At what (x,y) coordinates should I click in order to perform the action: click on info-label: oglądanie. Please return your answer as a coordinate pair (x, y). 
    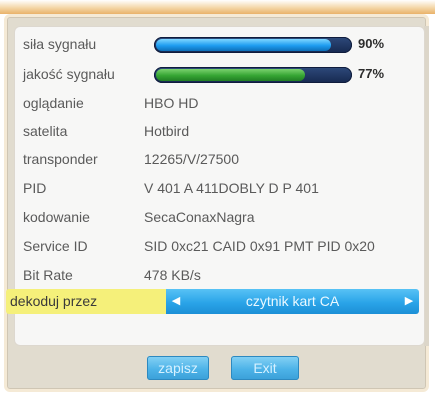
    Looking at the image, I should click on (53, 103).